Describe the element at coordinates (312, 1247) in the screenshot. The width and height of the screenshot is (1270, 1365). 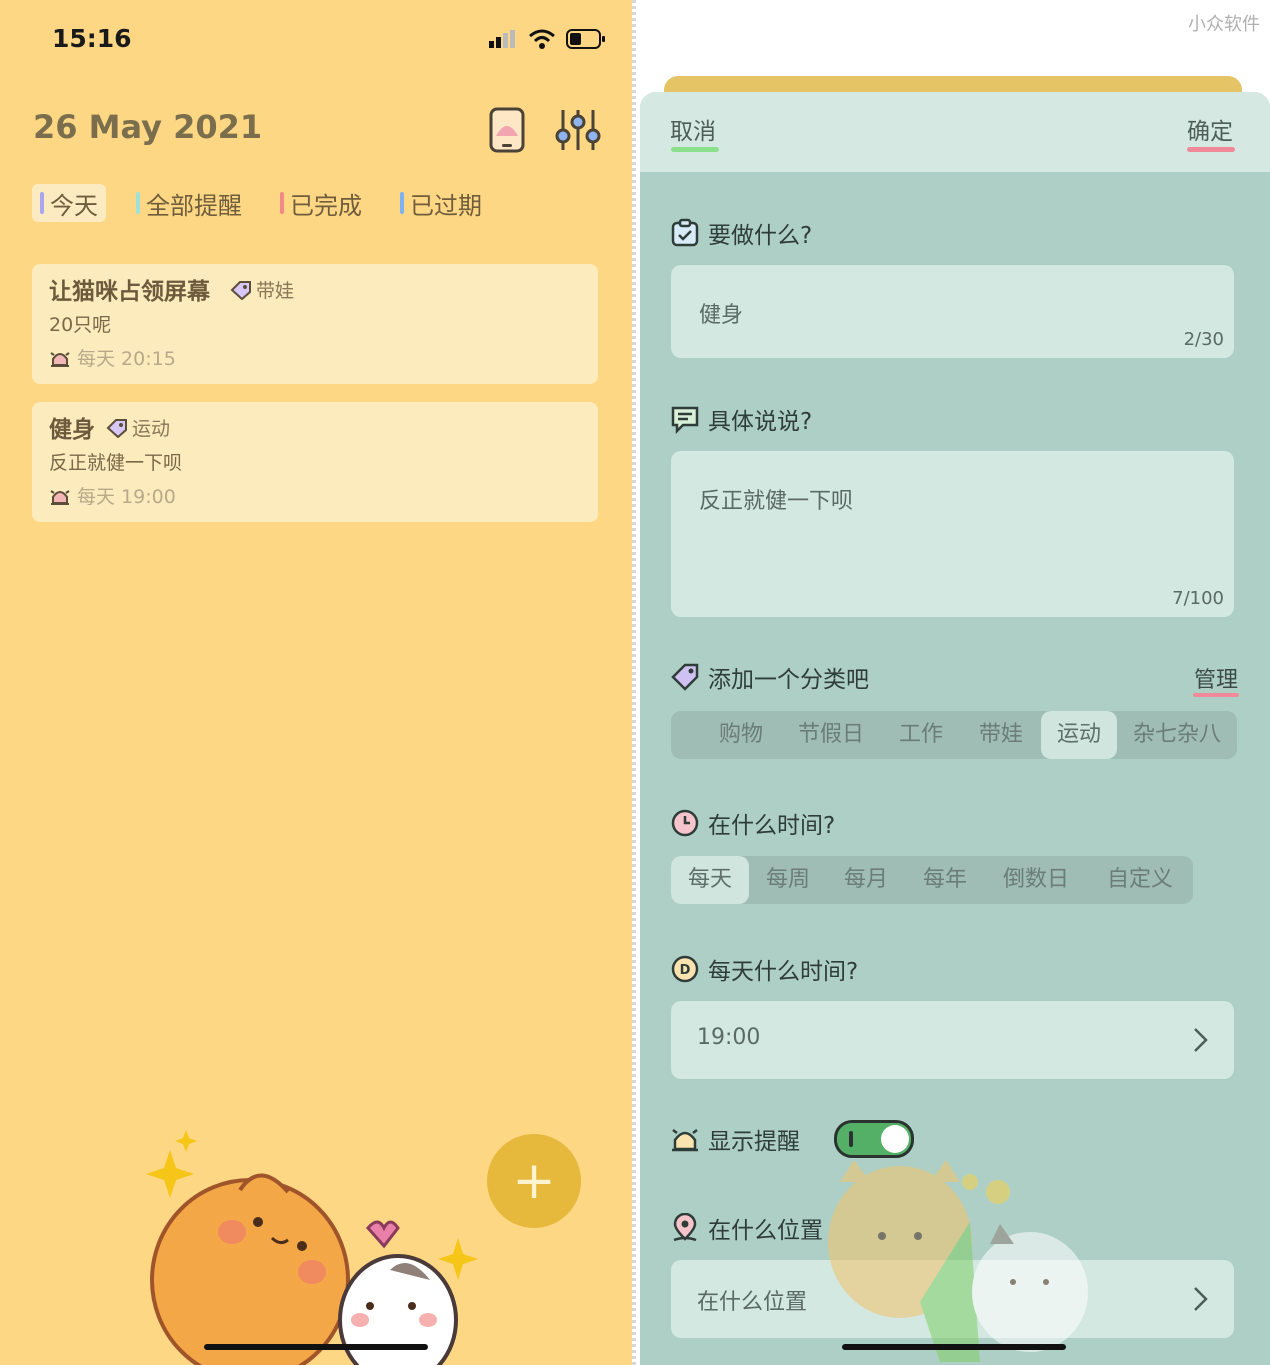
I see `cats-illustration` at that location.